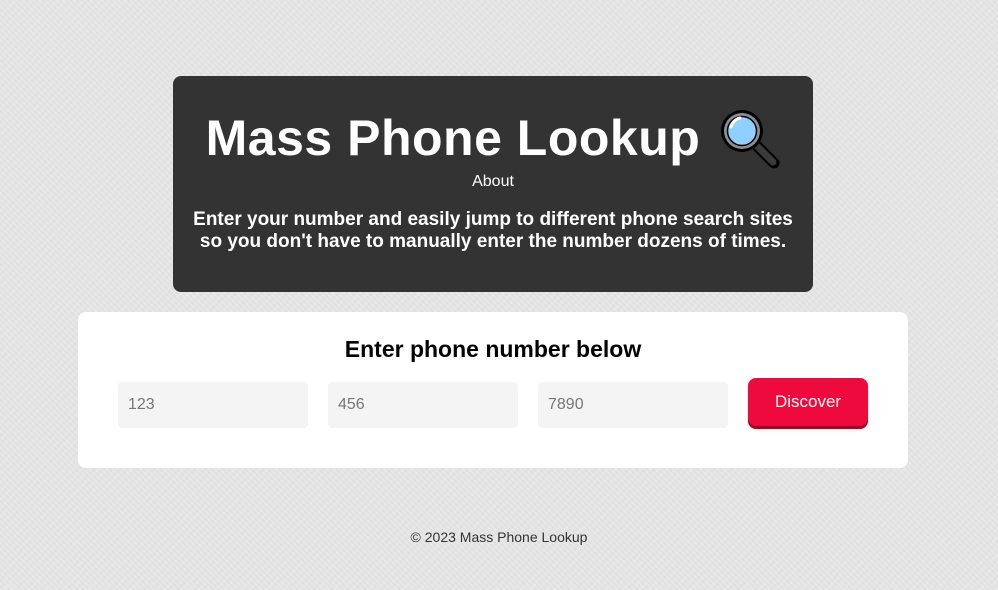  I want to click on discover-button: Discover, so click(808, 402).